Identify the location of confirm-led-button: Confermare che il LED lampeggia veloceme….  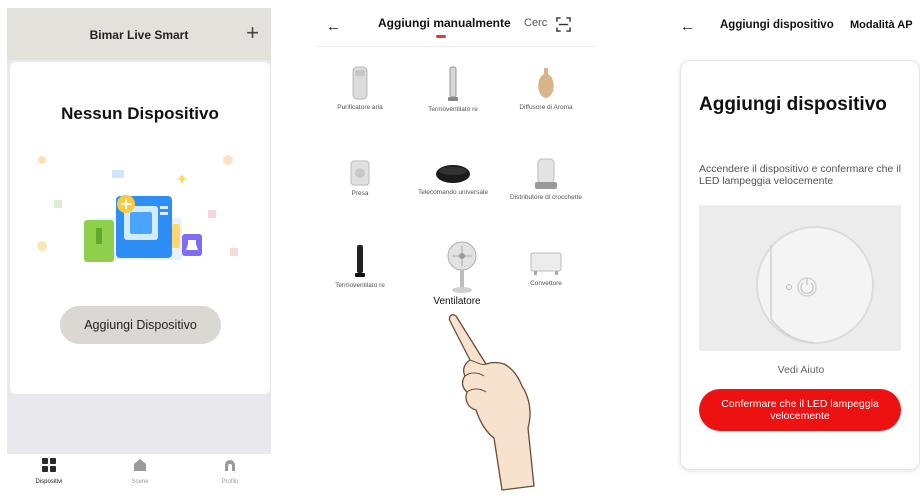
(800, 410).